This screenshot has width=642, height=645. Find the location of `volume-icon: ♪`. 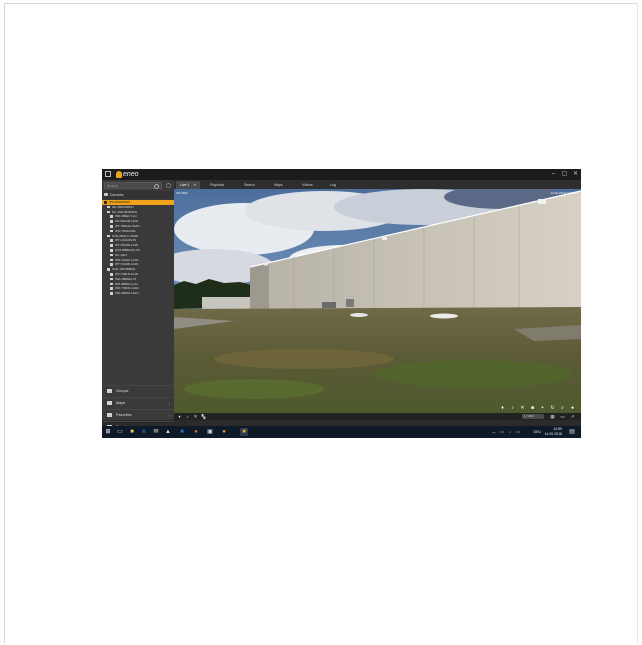

volume-icon: ♪ is located at coordinates (510, 432).